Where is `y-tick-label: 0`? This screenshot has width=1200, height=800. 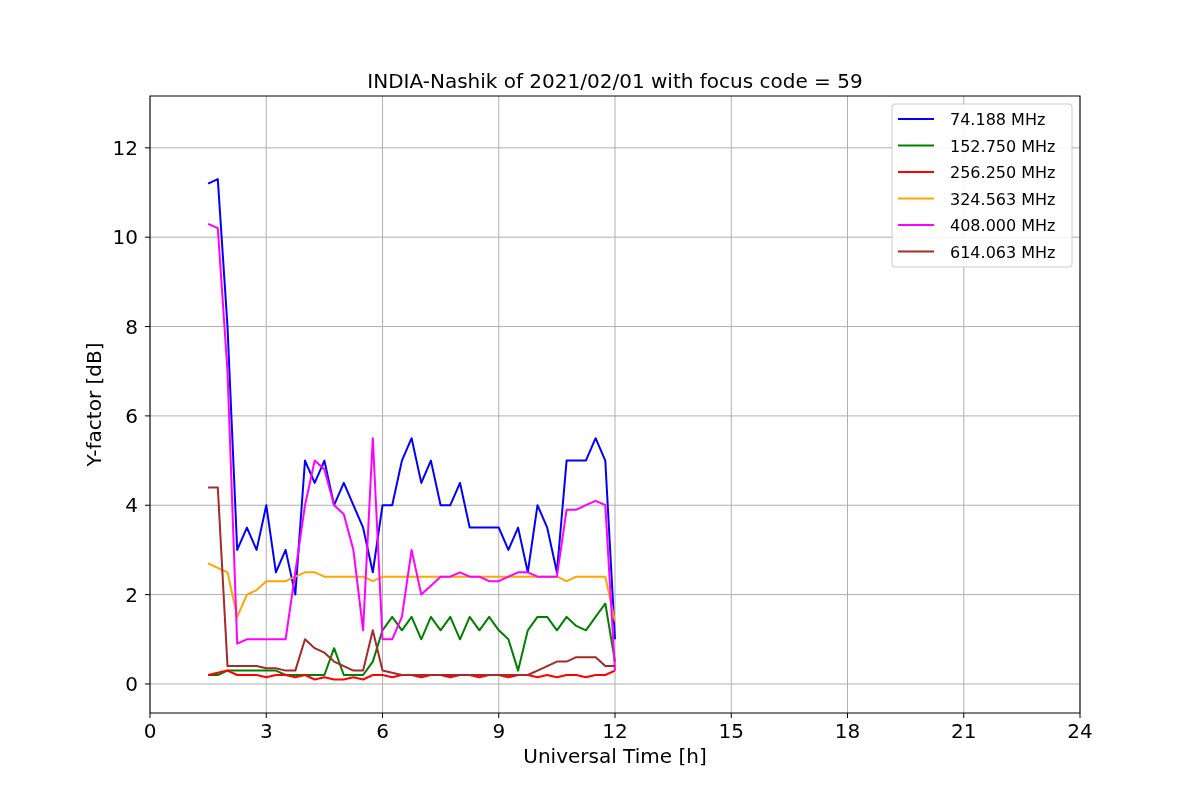 y-tick-label: 0 is located at coordinates (131, 683).